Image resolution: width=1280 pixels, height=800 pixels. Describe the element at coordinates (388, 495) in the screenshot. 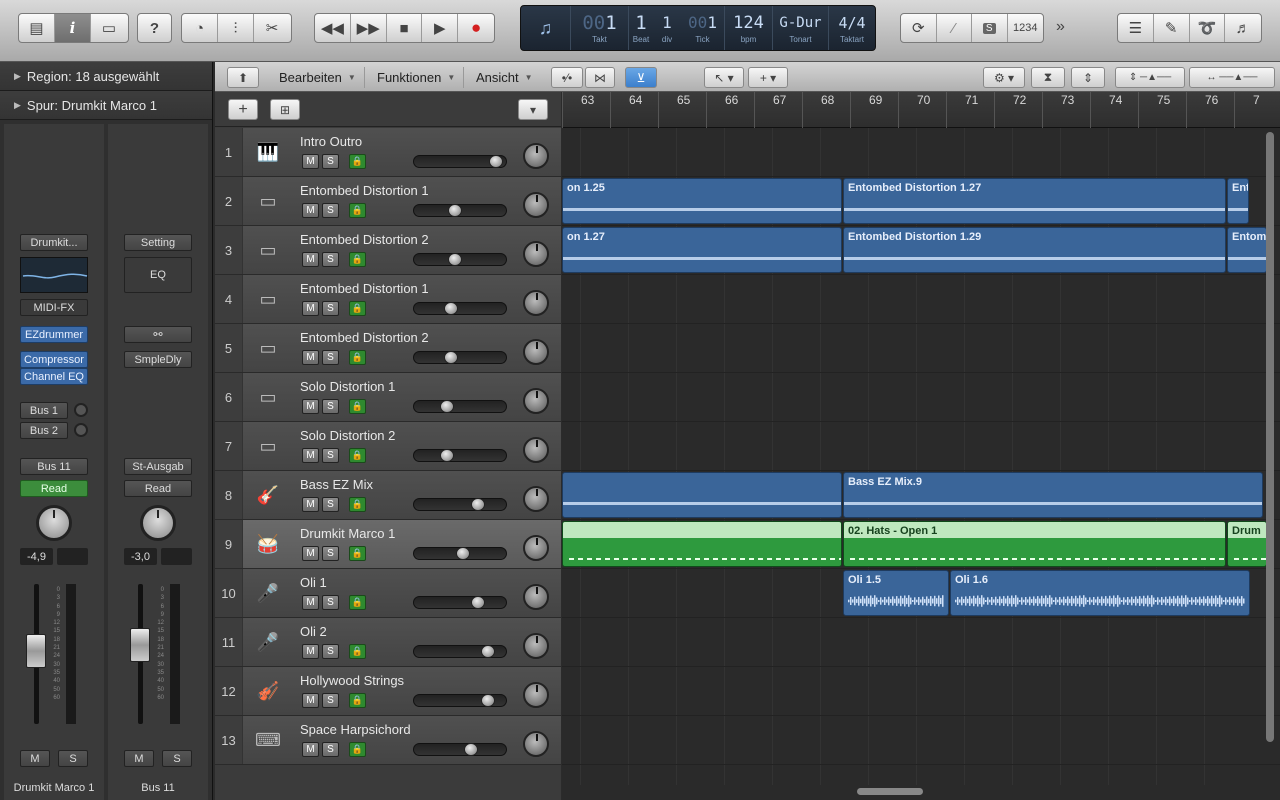

I see `track-header: 8 🎸 Bass EZ Mix M S 🔒` at that location.